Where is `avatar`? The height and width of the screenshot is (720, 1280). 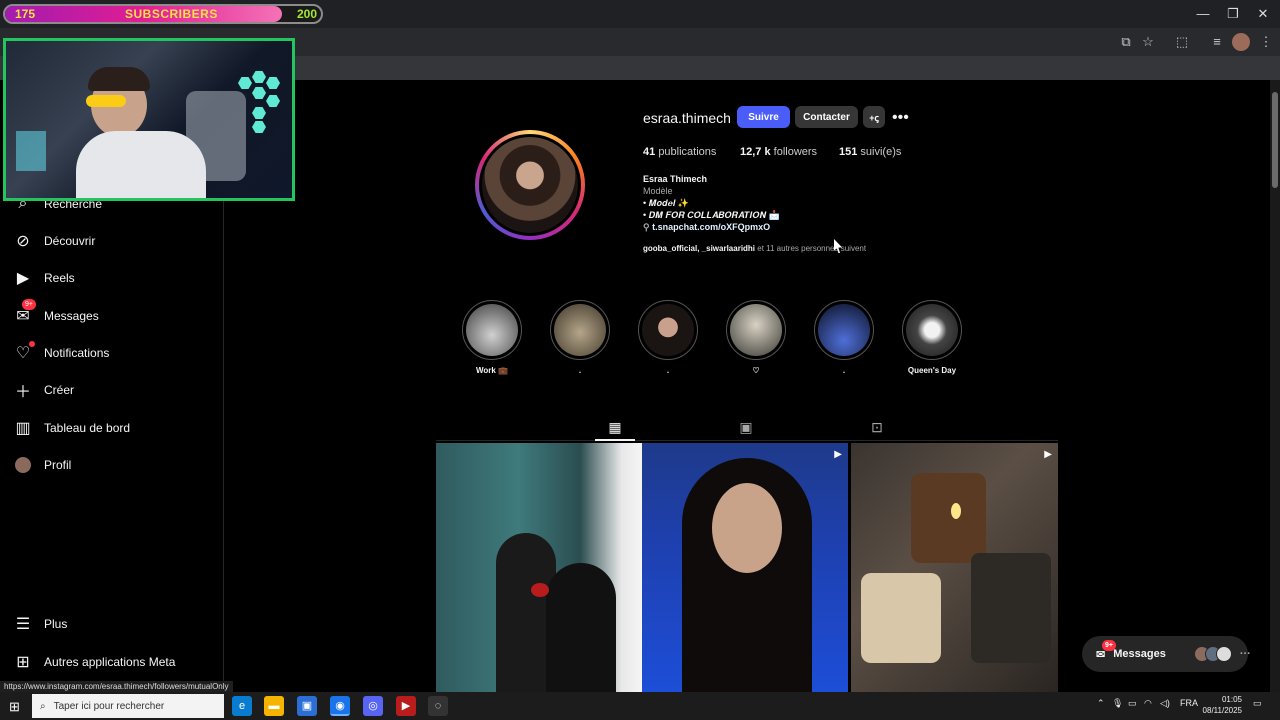
avatar is located at coordinates (1223, 654).